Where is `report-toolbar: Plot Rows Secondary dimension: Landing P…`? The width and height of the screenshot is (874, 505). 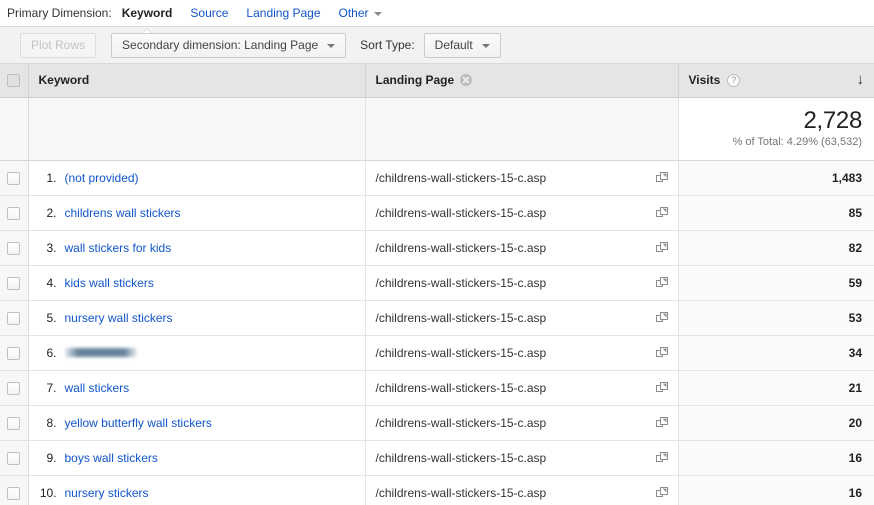 report-toolbar: Plot Rows Secondary dimension: Landing P… is located at coordinates (437, 45).